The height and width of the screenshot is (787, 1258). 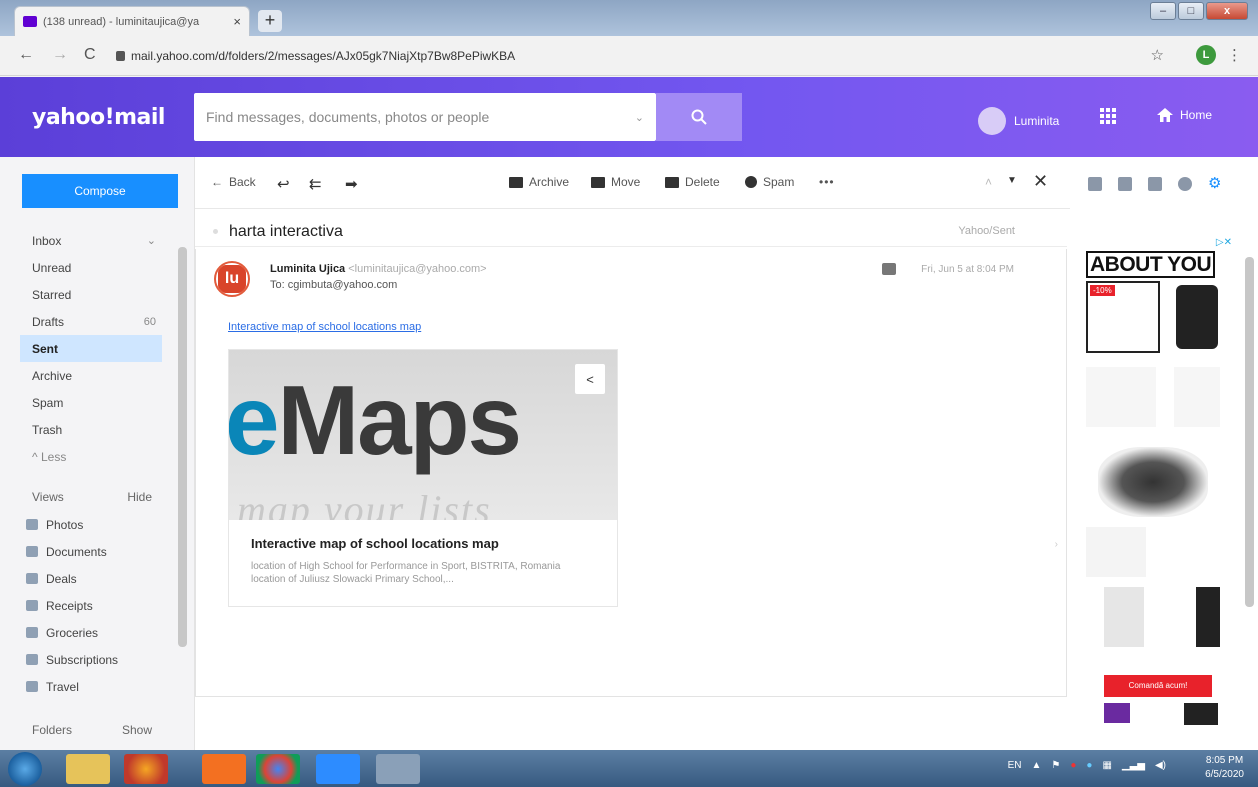 I want to click on close-window-button: x, so click(x=1227, y=11).